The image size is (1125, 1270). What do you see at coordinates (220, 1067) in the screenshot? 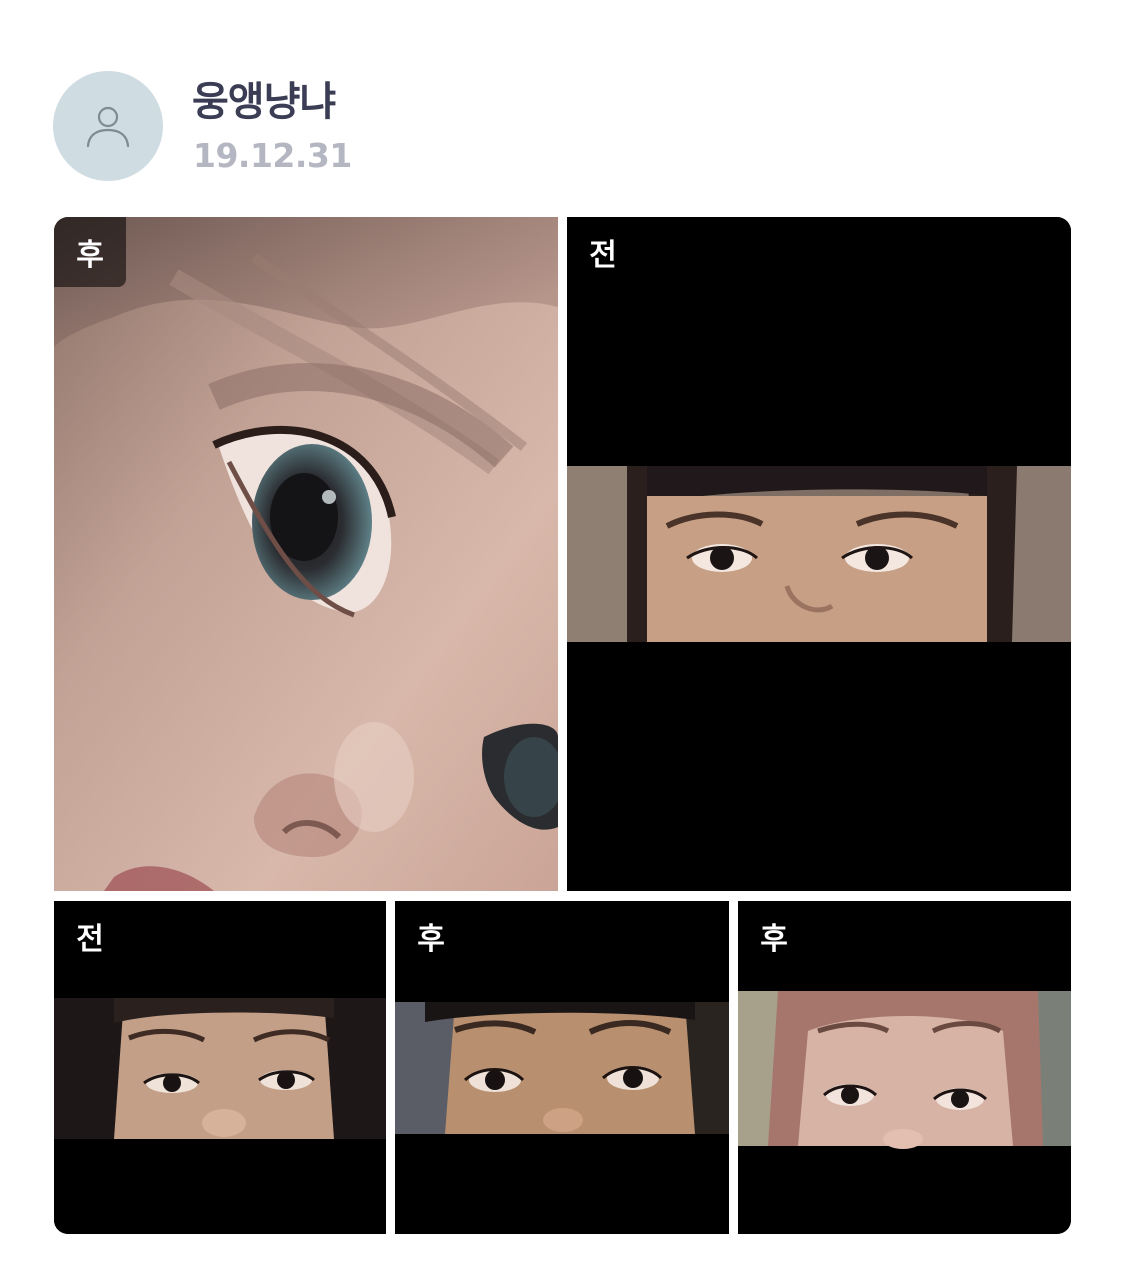
I see `photo-before-2: 전` at bounding box center [220, 1067].